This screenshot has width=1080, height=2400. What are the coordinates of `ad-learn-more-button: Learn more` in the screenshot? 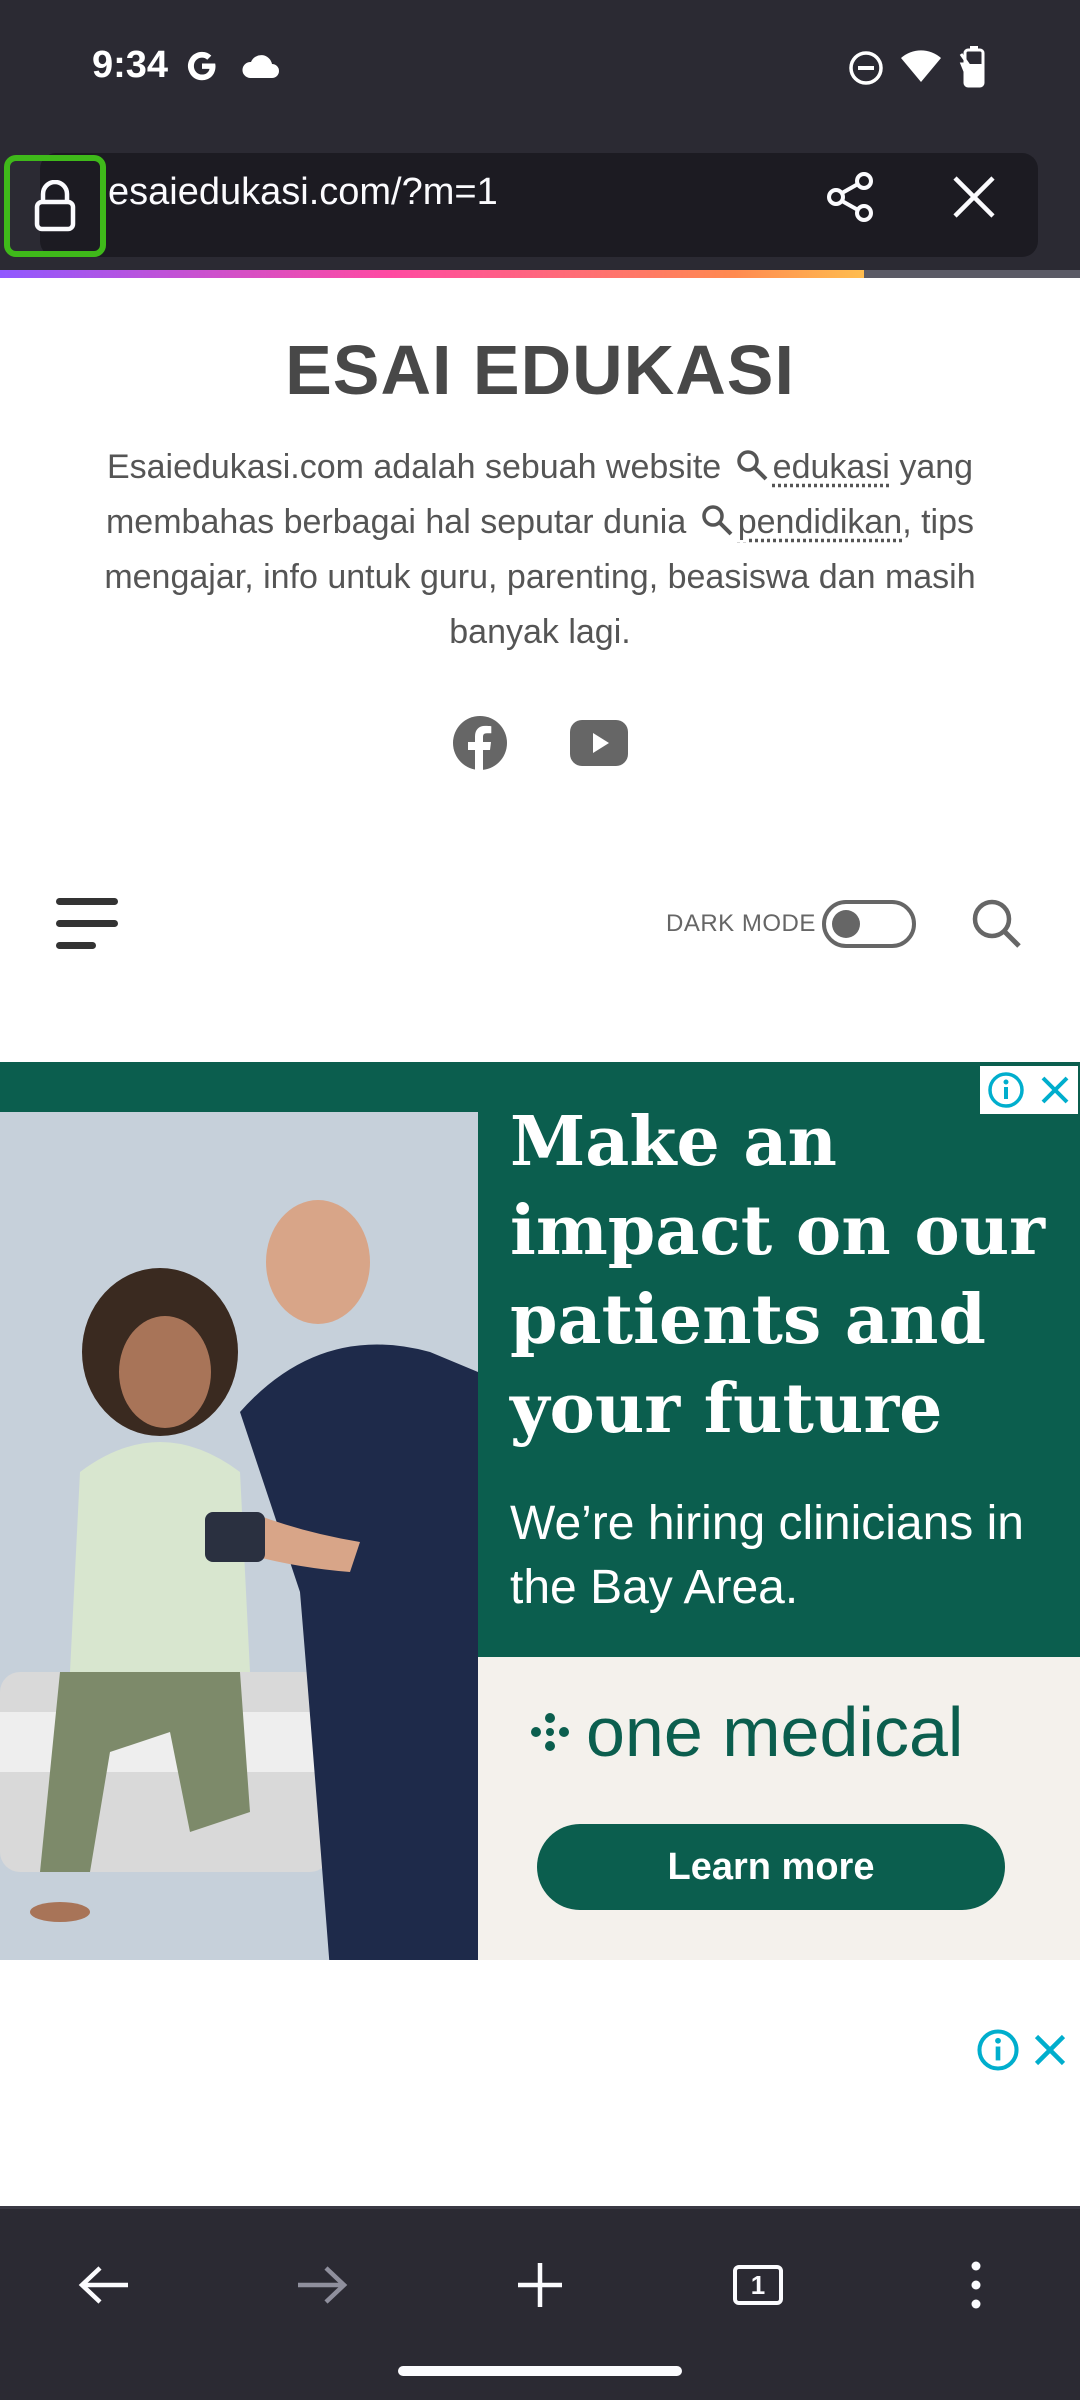 It's located at (771, 1867).